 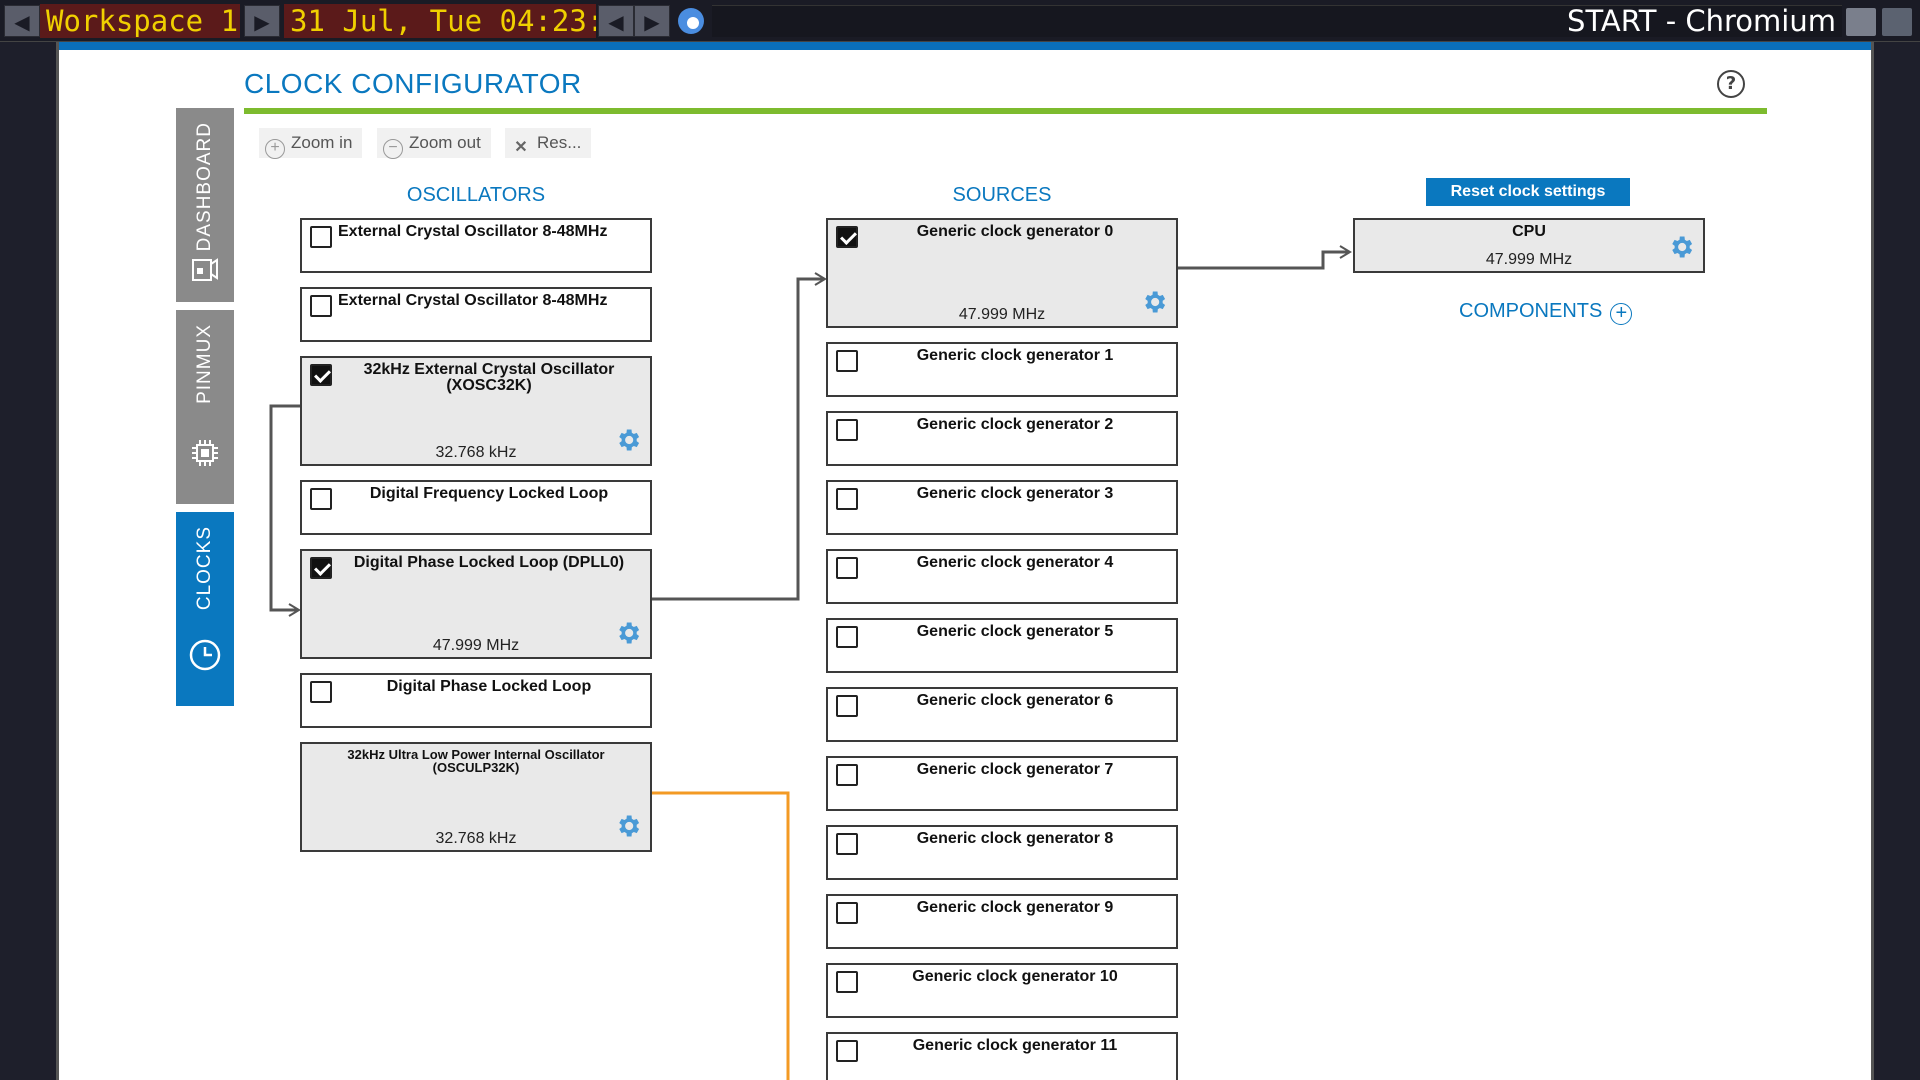 I want to click on wire-xosc32k-arrow, so click(x=294, y=610).